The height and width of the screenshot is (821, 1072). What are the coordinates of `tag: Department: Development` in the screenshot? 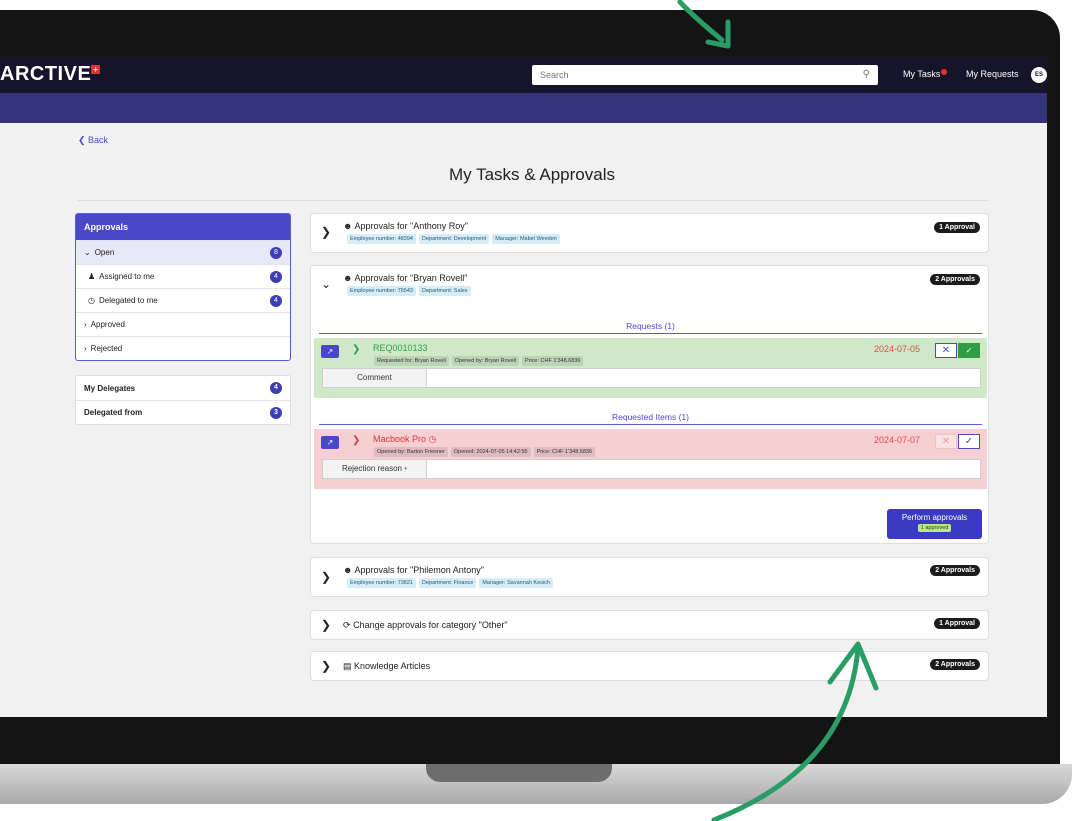 It's located at (454, 239).